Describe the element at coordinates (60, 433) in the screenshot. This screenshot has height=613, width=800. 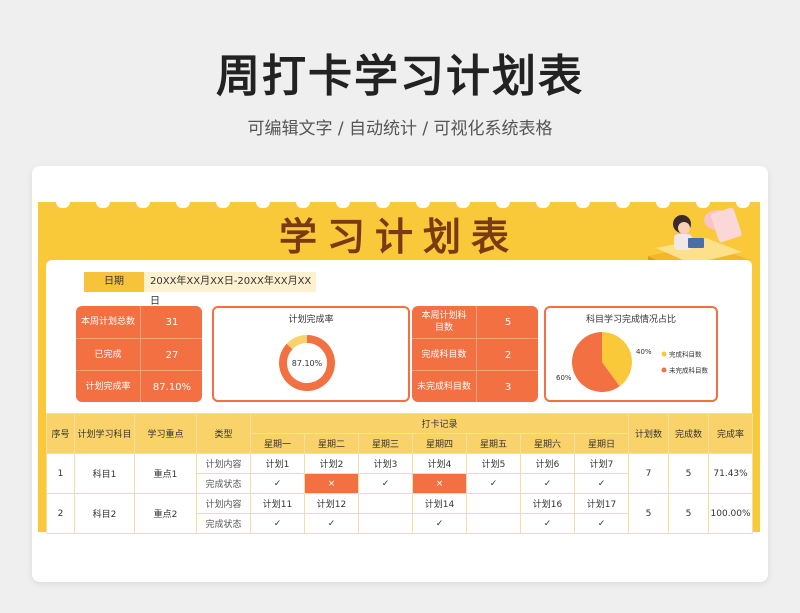
I see `header-no: 序号` at that location.